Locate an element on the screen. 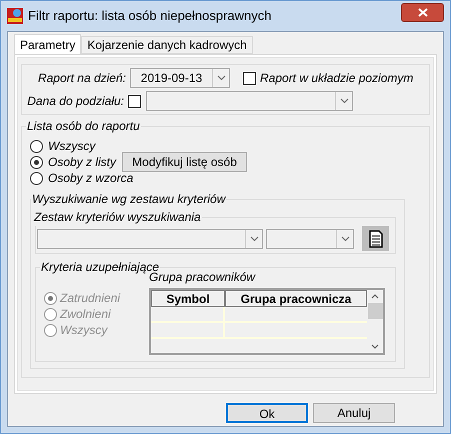 This screenshot has height=434, width=451. group-title: Wyszukiwanie wg zestawu kryteriów is located at coordinates (128, 199).